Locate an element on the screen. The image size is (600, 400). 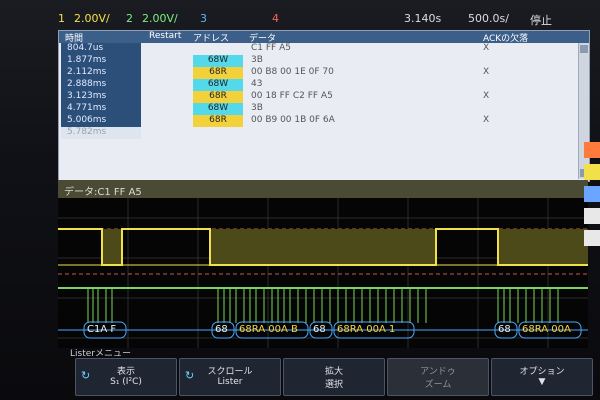
scroll-softkey: ↻ スクロール Lister is located at coordinates (230, 377).